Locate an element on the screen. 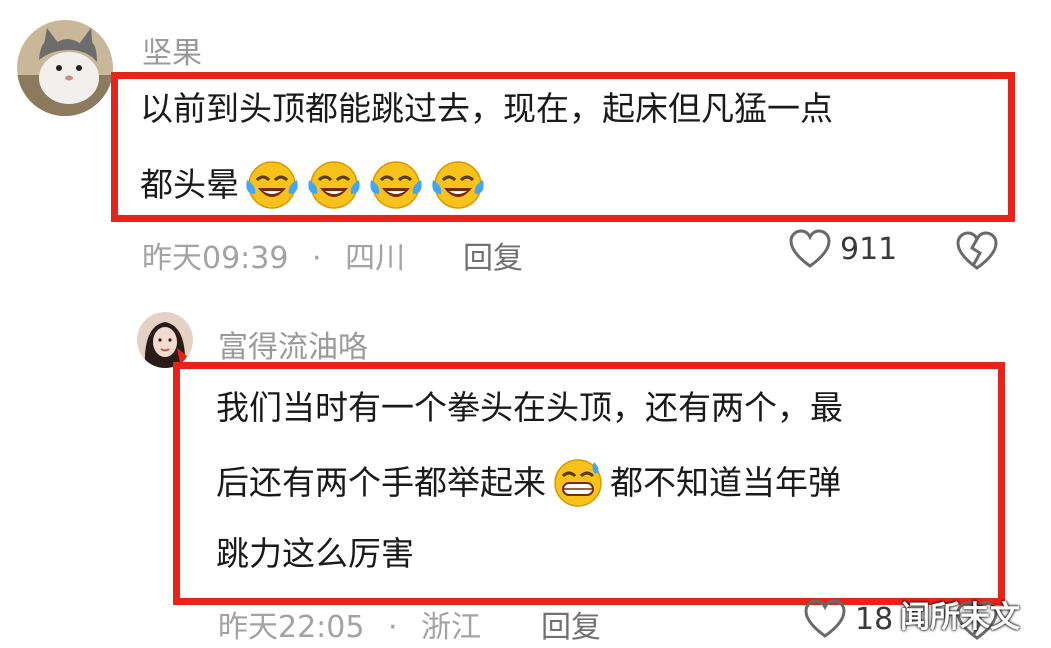 This screenshot has height=648, width=1051. grinning-face-with-sweat-icon is located at coordinates (578, 483).